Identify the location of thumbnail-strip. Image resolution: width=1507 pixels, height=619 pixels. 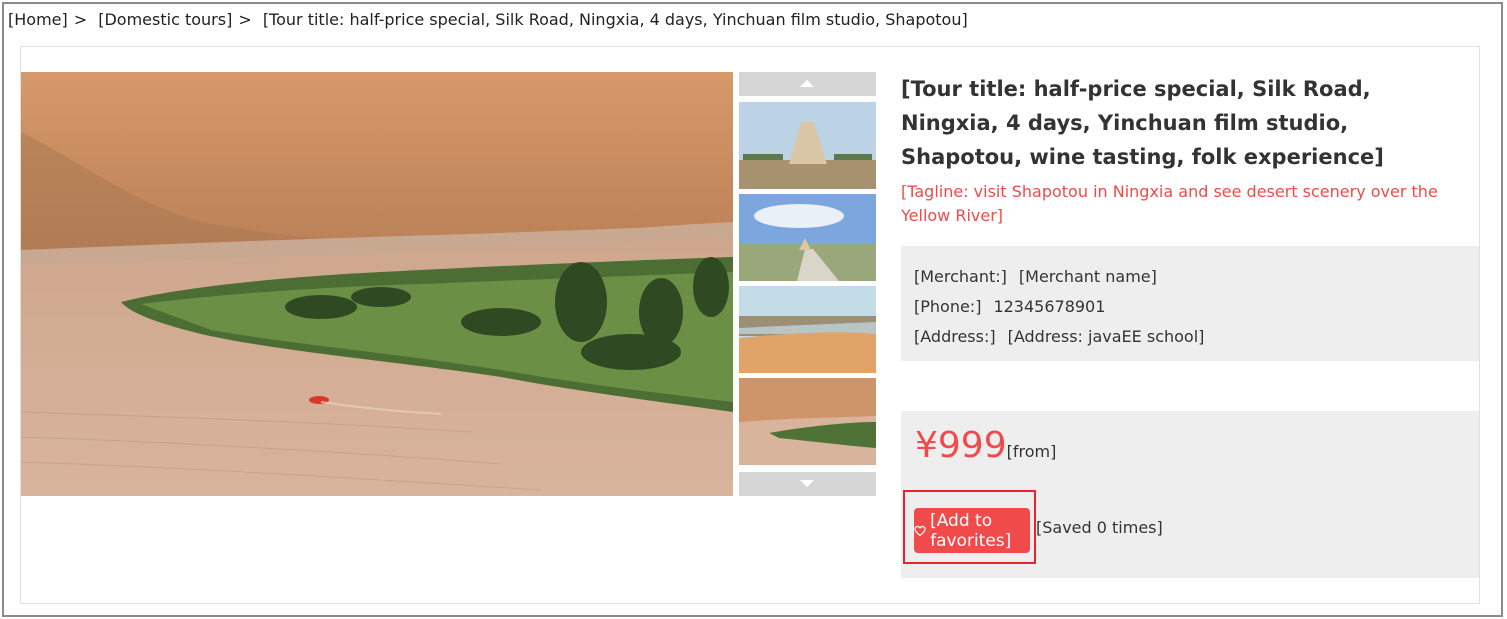
(807, 284).